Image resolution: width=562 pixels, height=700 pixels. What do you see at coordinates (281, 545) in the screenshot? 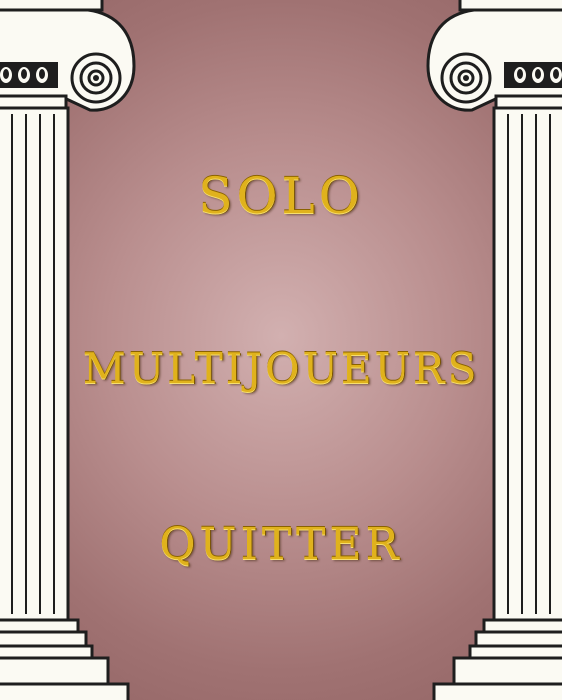
I see `quit-button: QUITTER` at bounding box center [281, 545].